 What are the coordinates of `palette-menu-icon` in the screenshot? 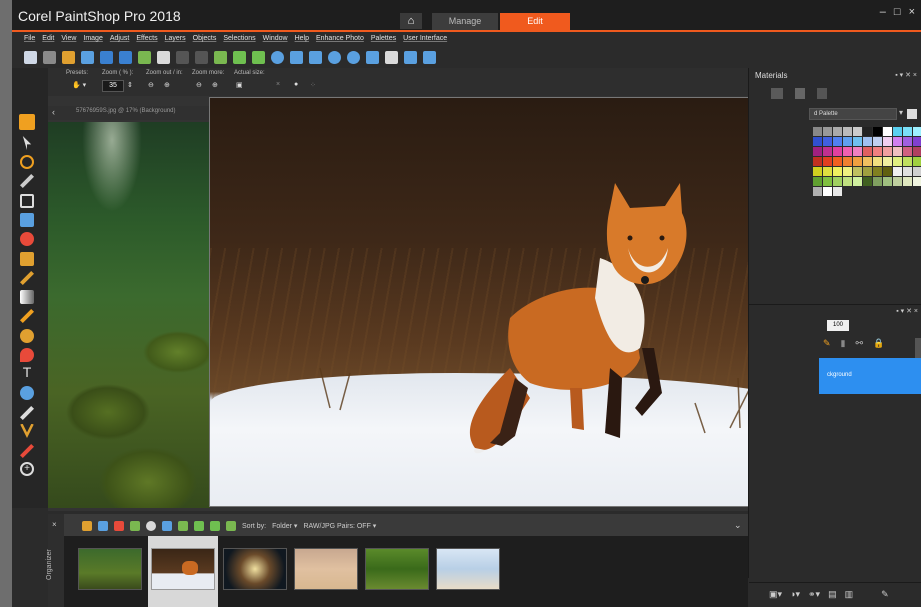 It's located at (912, 114).